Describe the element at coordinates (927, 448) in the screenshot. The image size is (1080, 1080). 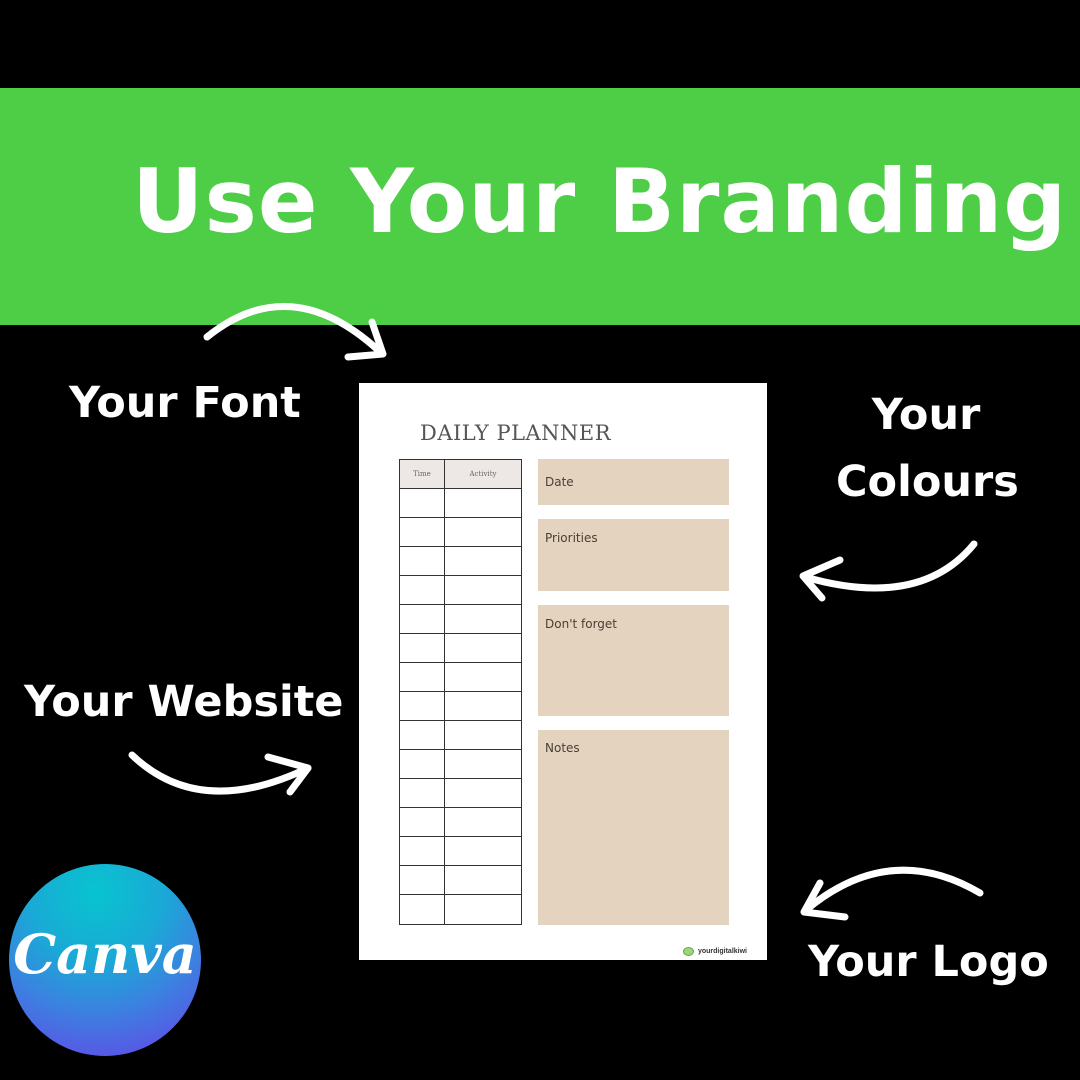
I see `label-your-colours: Your Colours` at that location.